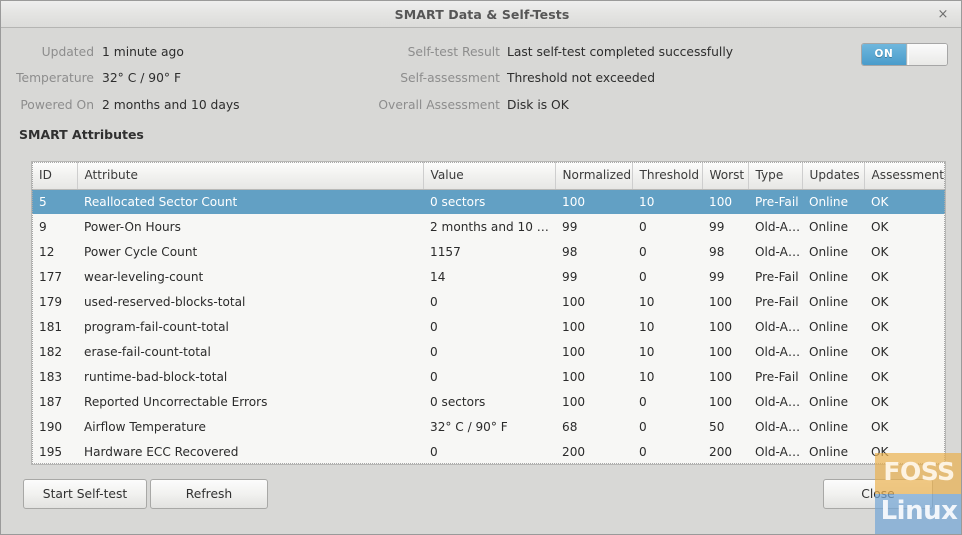 The height and width of the screenshot is (535, 962). Describe the element at coordinates (142, 78) in the screenshot. I see `temperature-value: 32° C / 90° F` at that location.